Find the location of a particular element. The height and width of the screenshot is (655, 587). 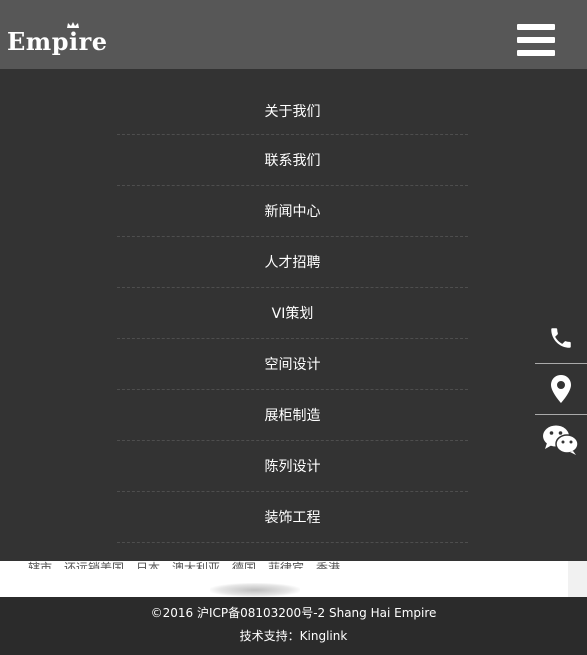

logo-text-suffix: re is located at coordinates (93, 41).